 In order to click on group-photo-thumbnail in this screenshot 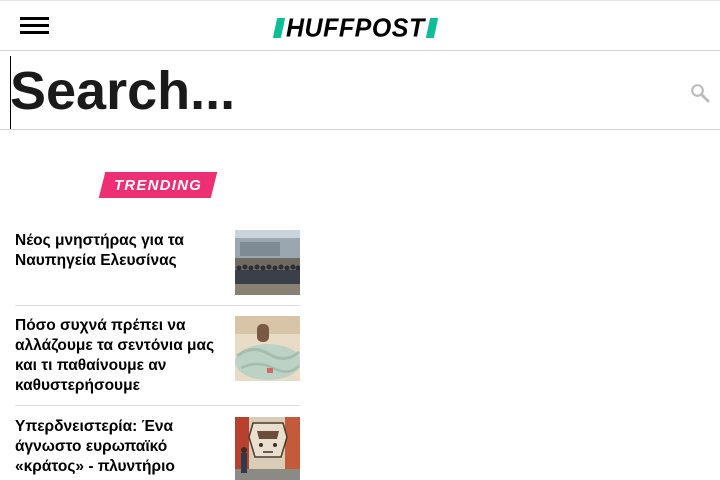, I will do `click(267, 262)`.